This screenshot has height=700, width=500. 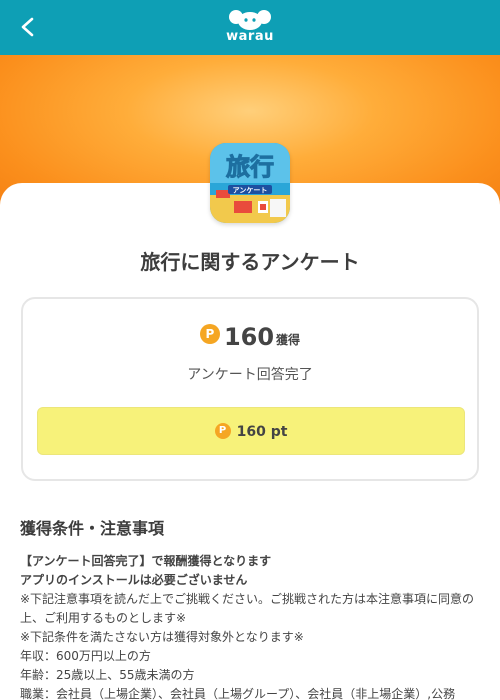 What do you see at coordinates (288, 339) in the screenshot?
I see `points-unit: 獲得` at bounding box center [288, 339].